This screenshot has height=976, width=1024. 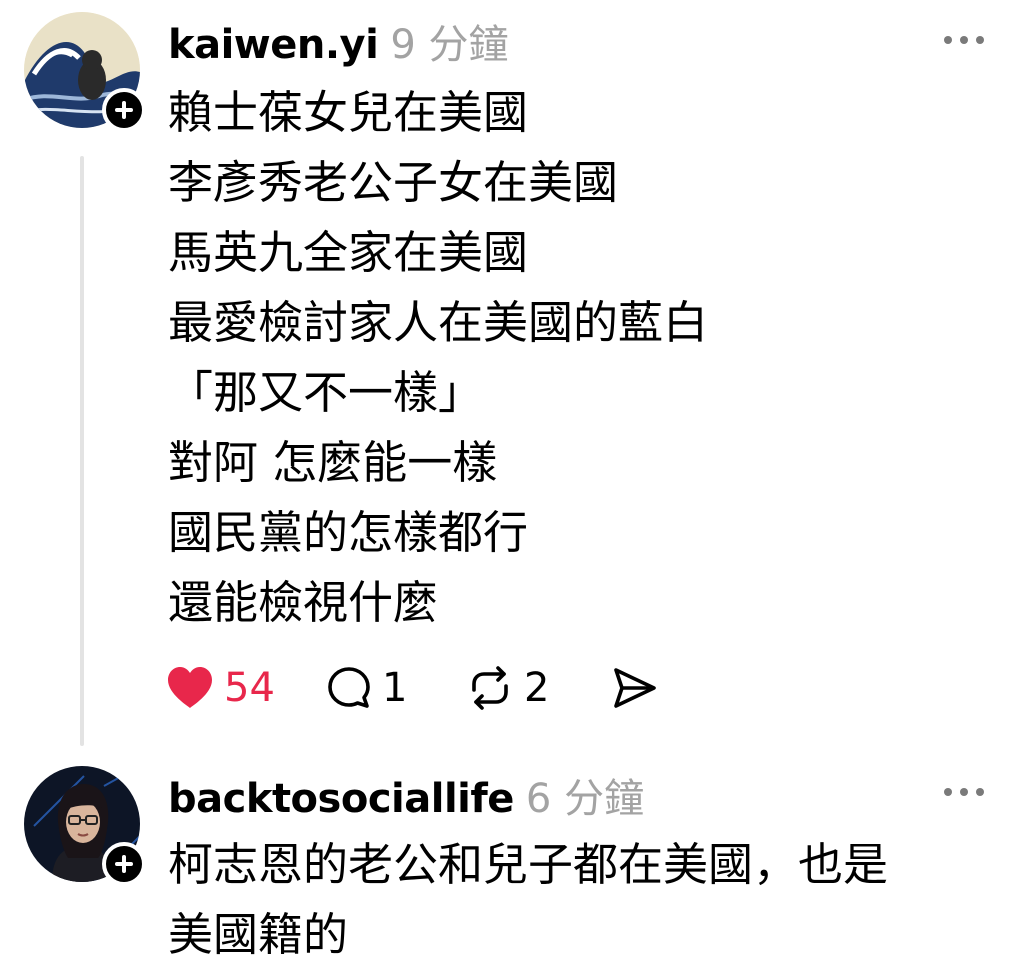 I want to click on comment-button: 1, so click(x=396, y=688).